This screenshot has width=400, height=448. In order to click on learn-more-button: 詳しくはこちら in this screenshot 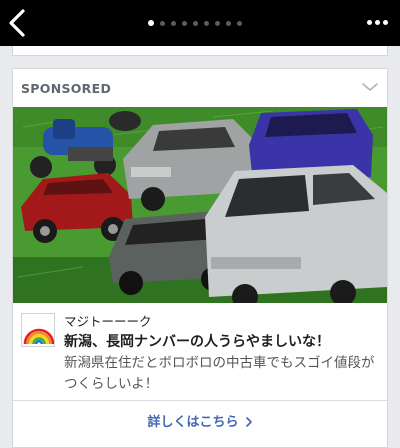, I will do `click(200, 420)`.